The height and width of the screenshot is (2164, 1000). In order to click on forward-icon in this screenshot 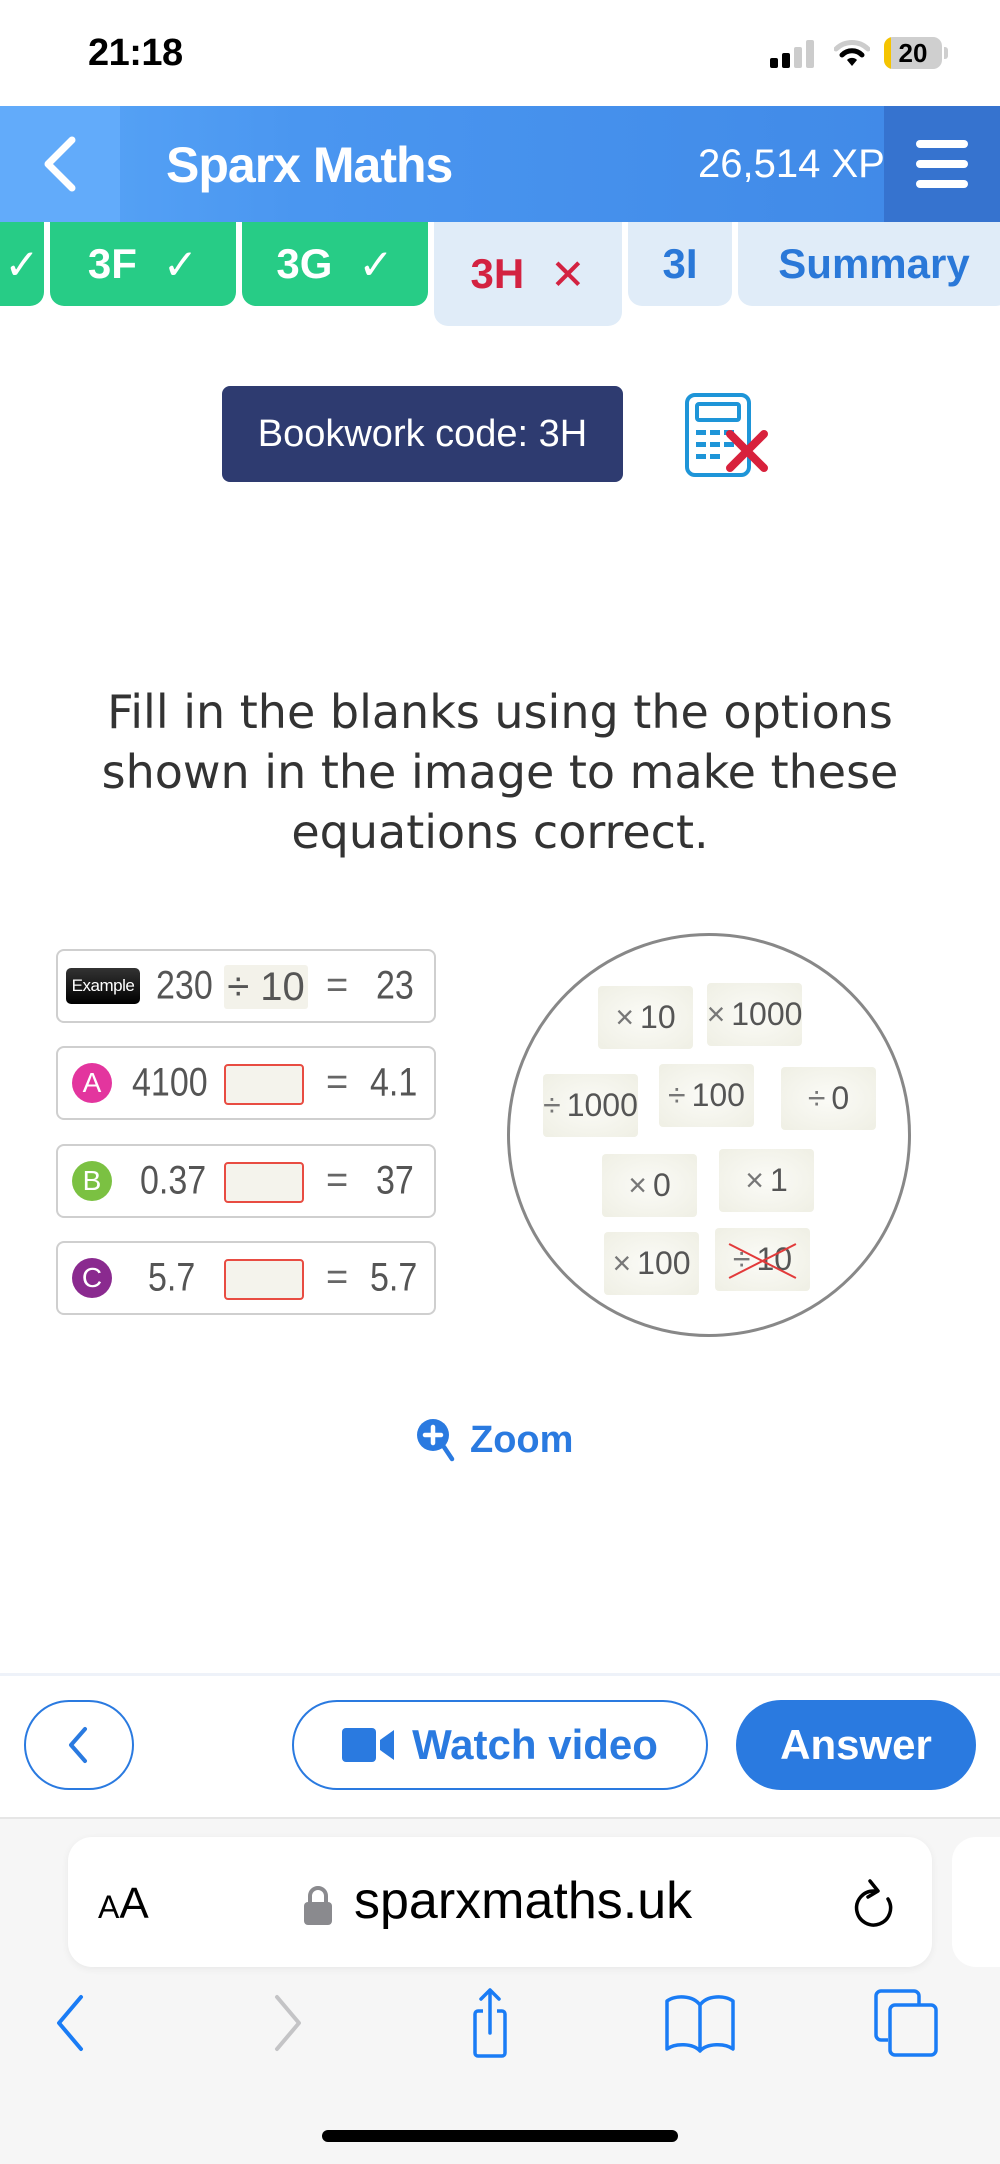, I will do `click(288, 2023)`.